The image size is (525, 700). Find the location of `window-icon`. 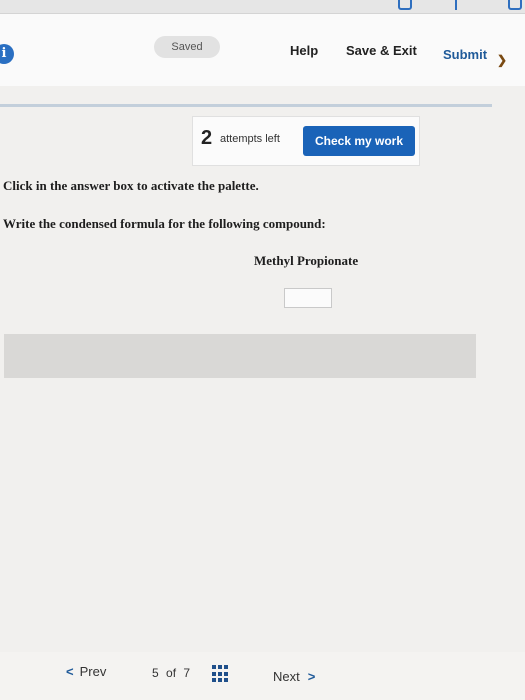

window-icon is located at coordinates (515, 5).